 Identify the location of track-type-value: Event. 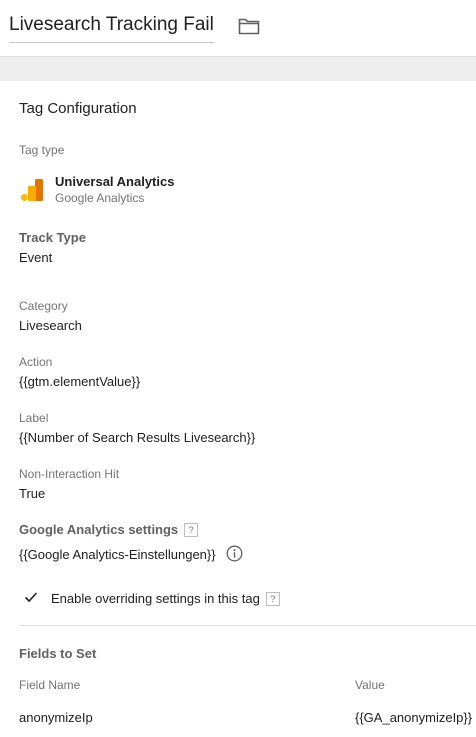
(36, 257).